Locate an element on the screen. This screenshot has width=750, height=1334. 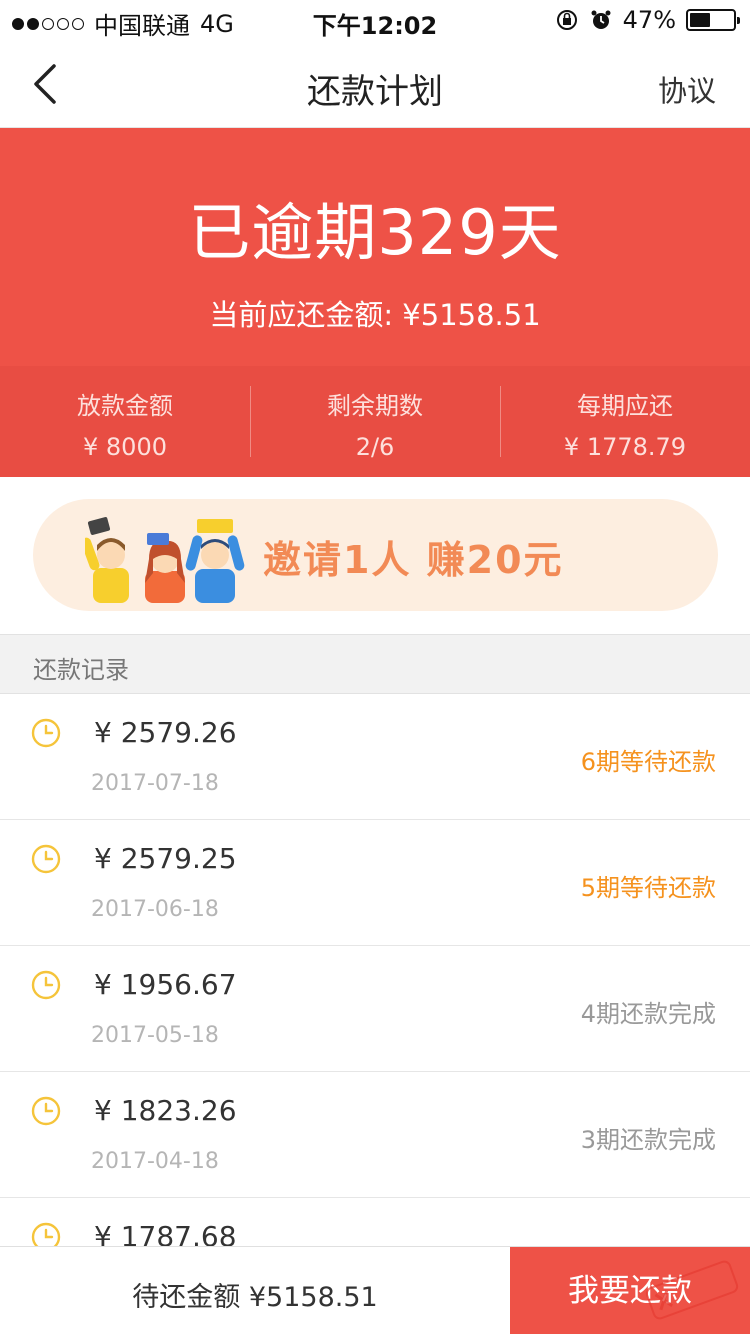
alarm-icon is located at coordinates (601, 19).